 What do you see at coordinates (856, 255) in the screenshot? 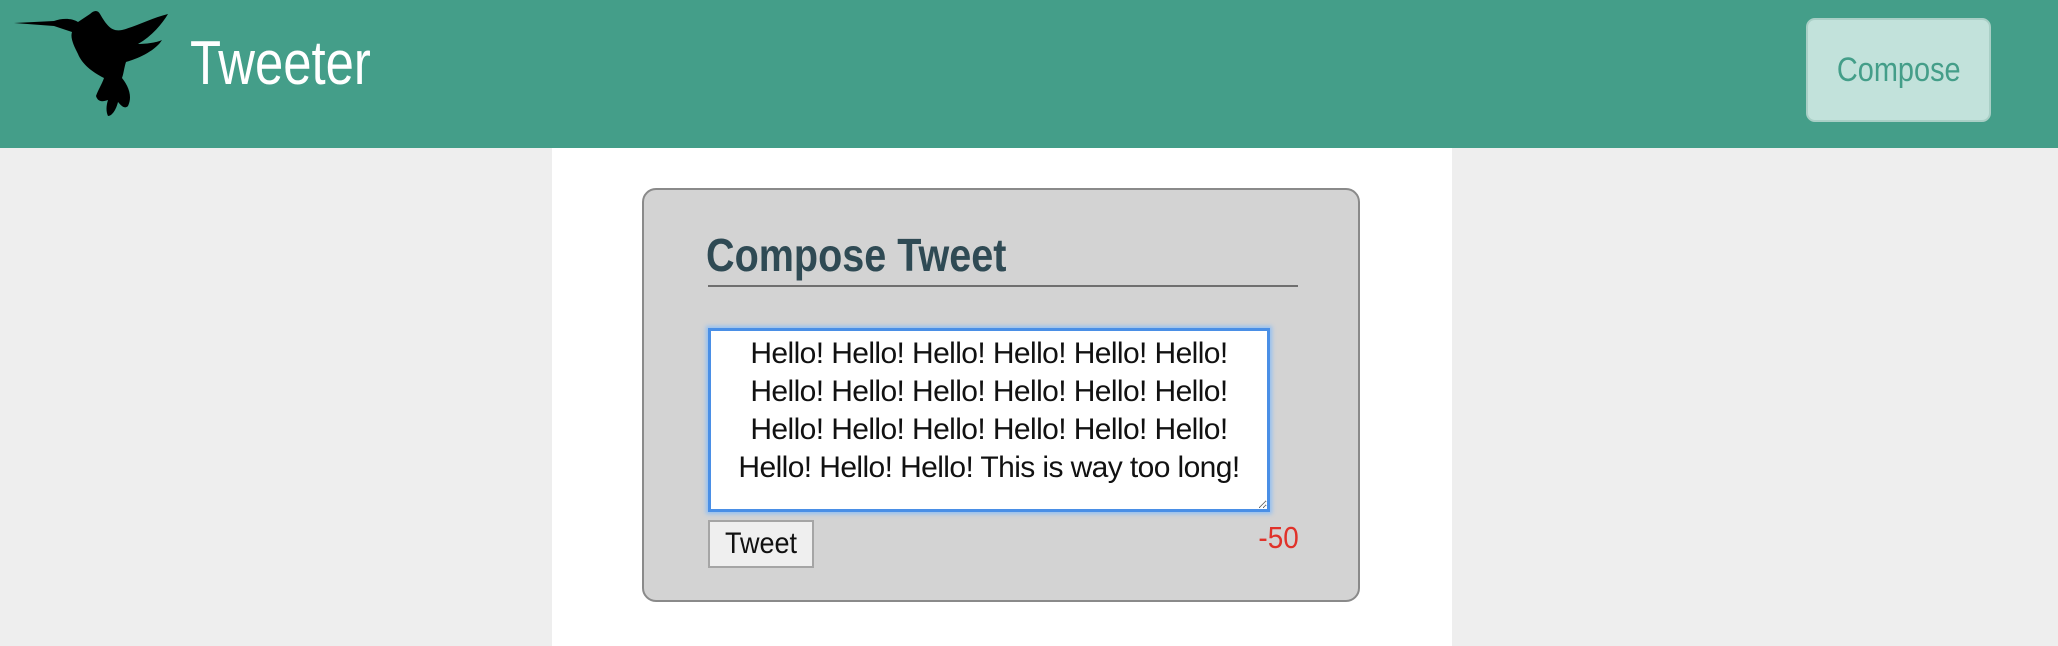
I see `compose-tweet-title: Compose Tweet` at bounding box center [856, 255].